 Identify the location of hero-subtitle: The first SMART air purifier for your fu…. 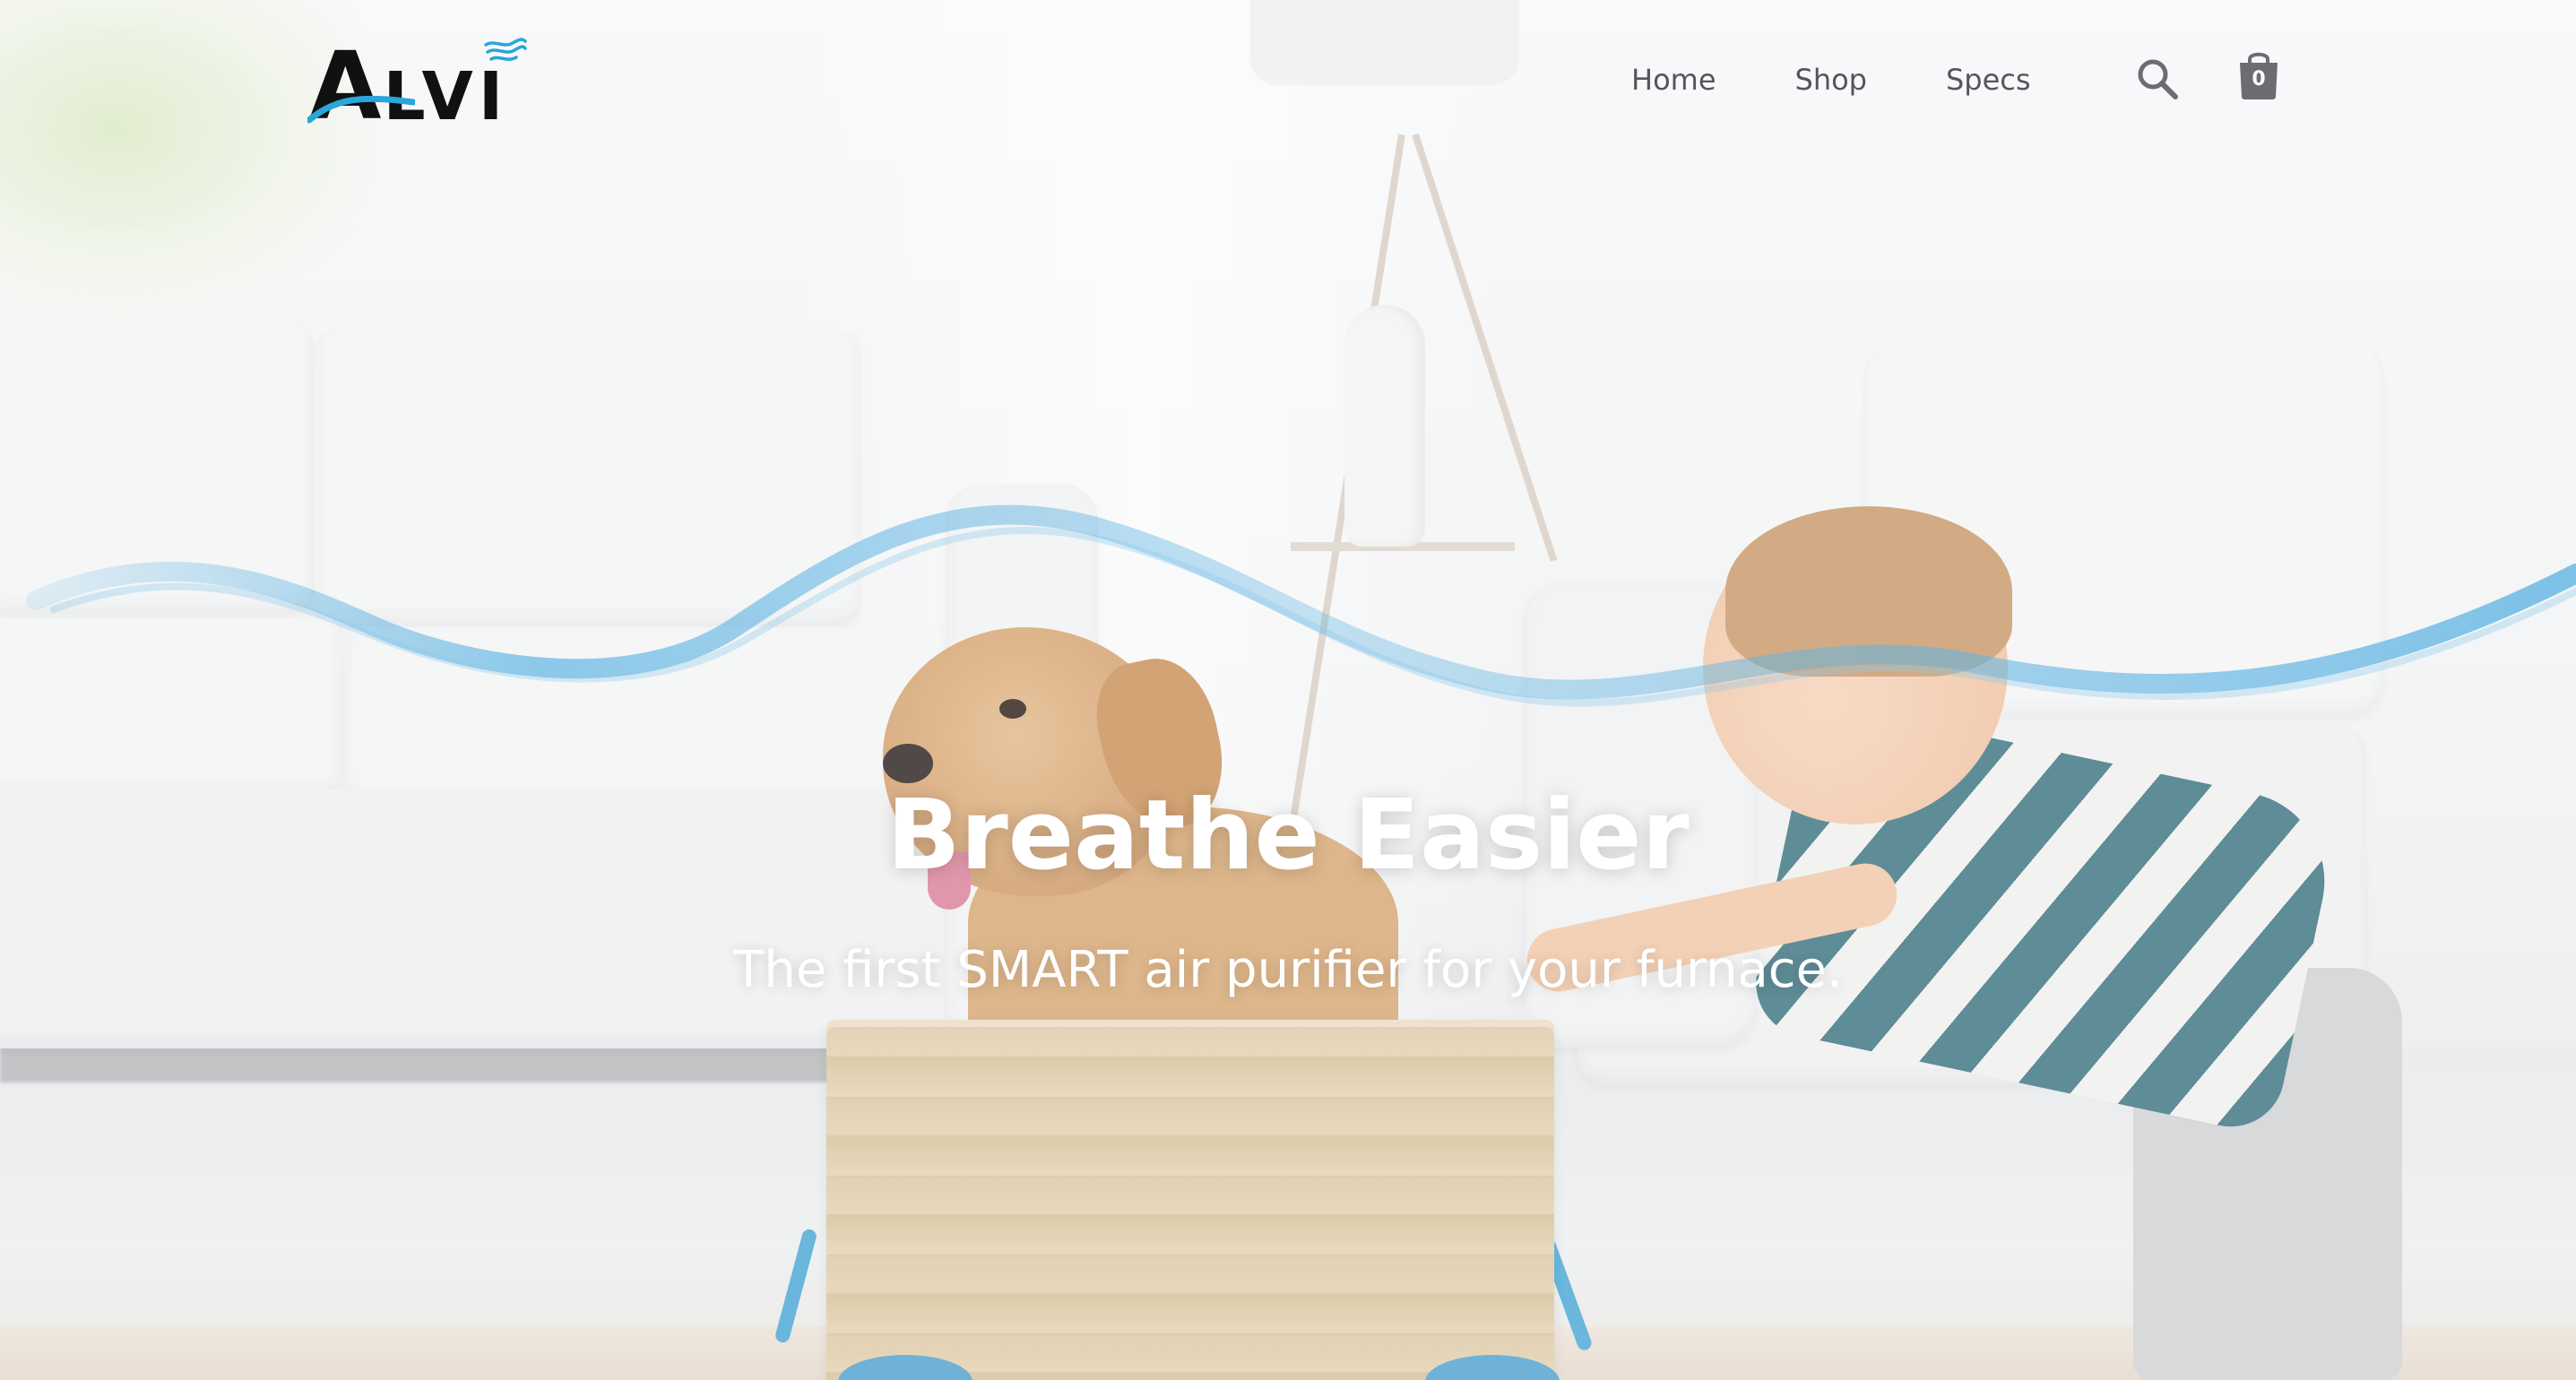
(1288, 970).